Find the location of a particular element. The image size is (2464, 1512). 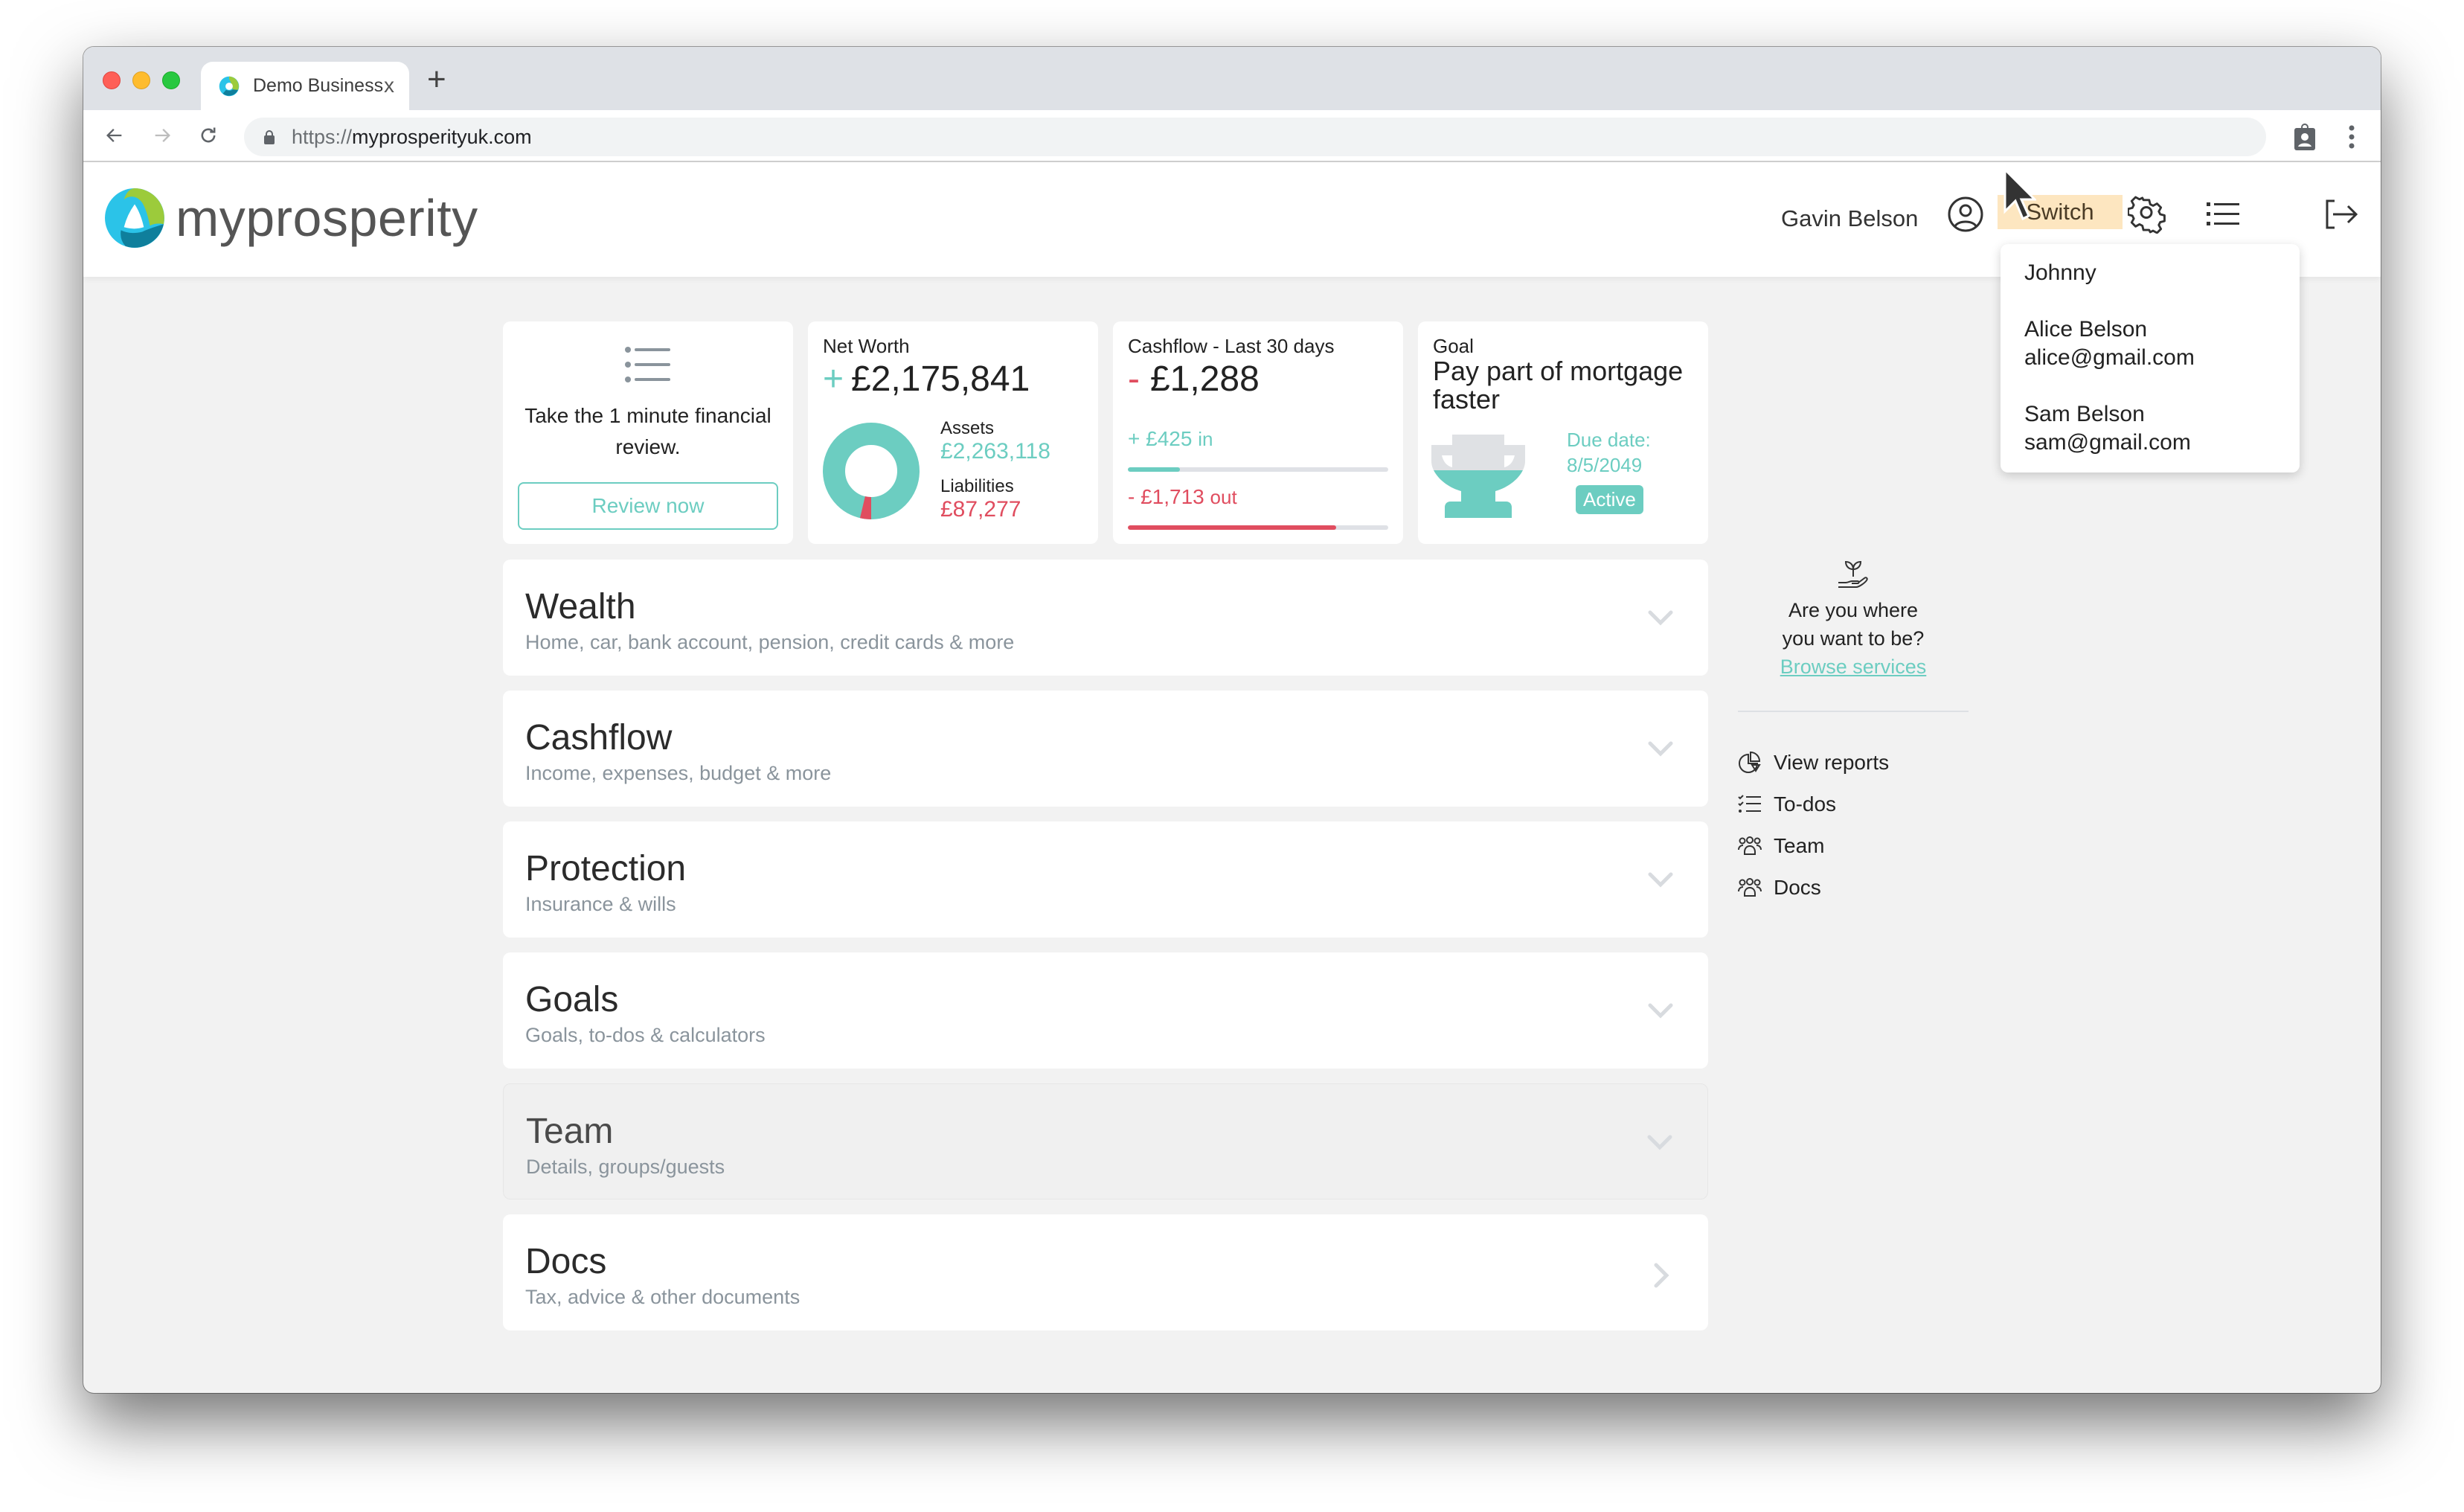

section-protection: Protection Insurance & wills is located at coordinates (1105, 879).